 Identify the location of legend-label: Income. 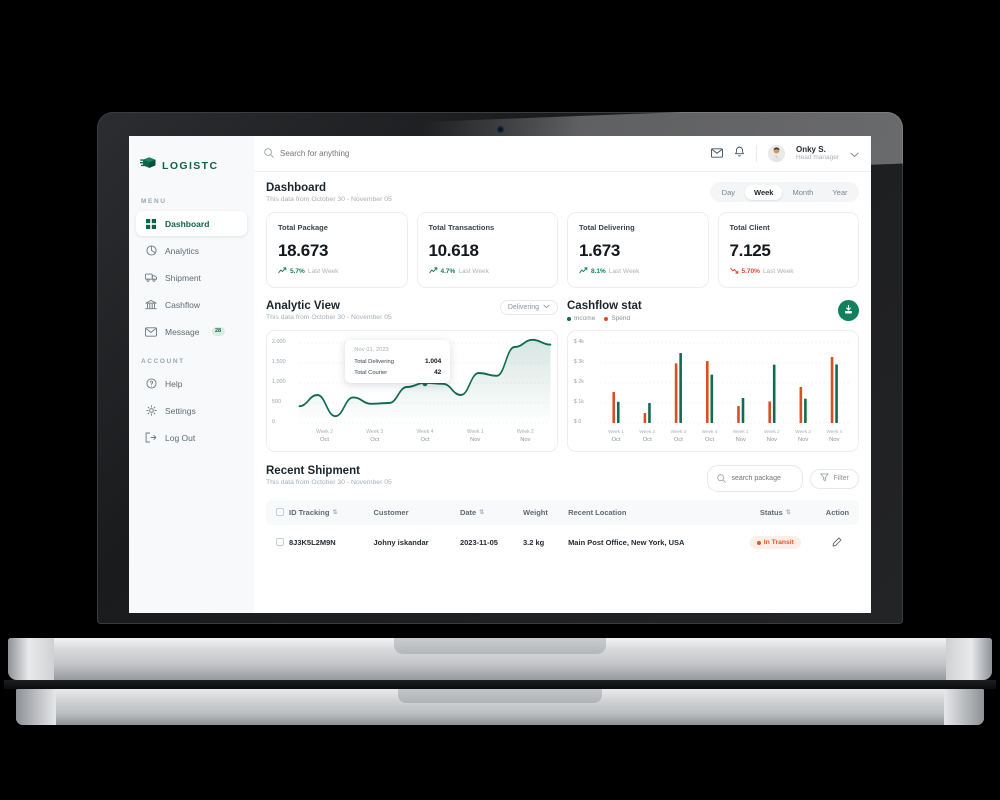
(585, 318).